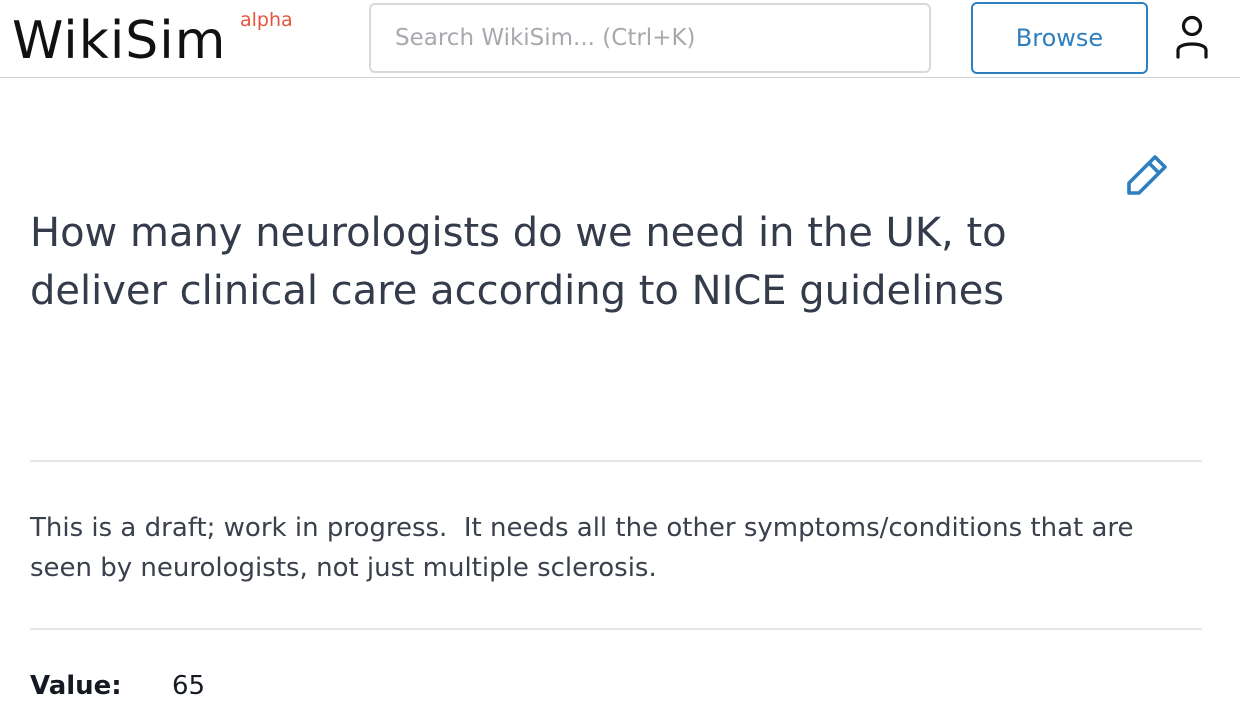 Image resolution: width=1240 pixels, height=716 pixels. Describe the element at coordinates (1147, 175) in the screenshot. I see `pencil-icon` at that location.